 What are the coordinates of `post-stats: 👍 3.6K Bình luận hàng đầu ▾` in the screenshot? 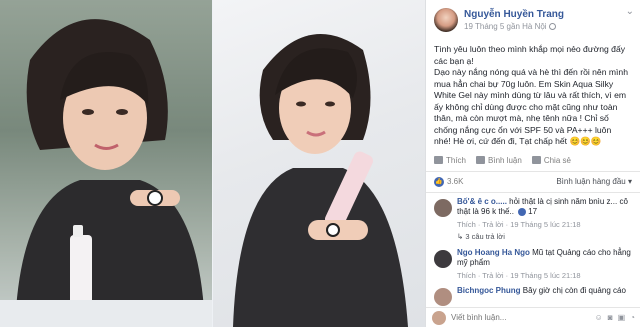 It's located at (533, 181).